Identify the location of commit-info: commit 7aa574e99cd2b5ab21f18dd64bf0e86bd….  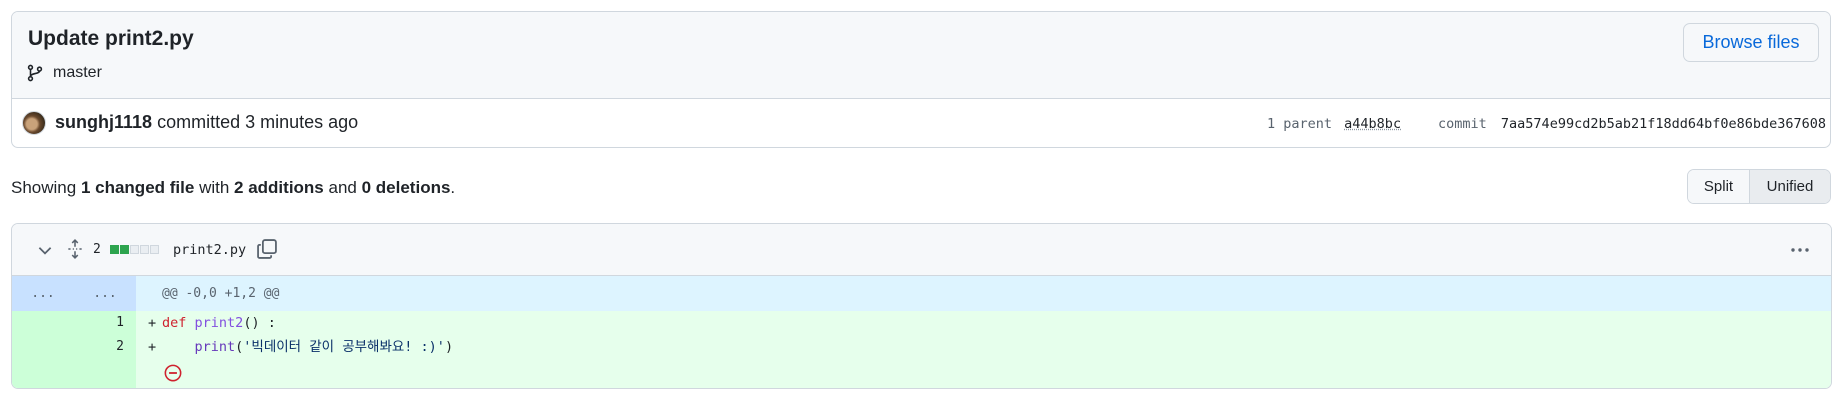
(1632, 124).